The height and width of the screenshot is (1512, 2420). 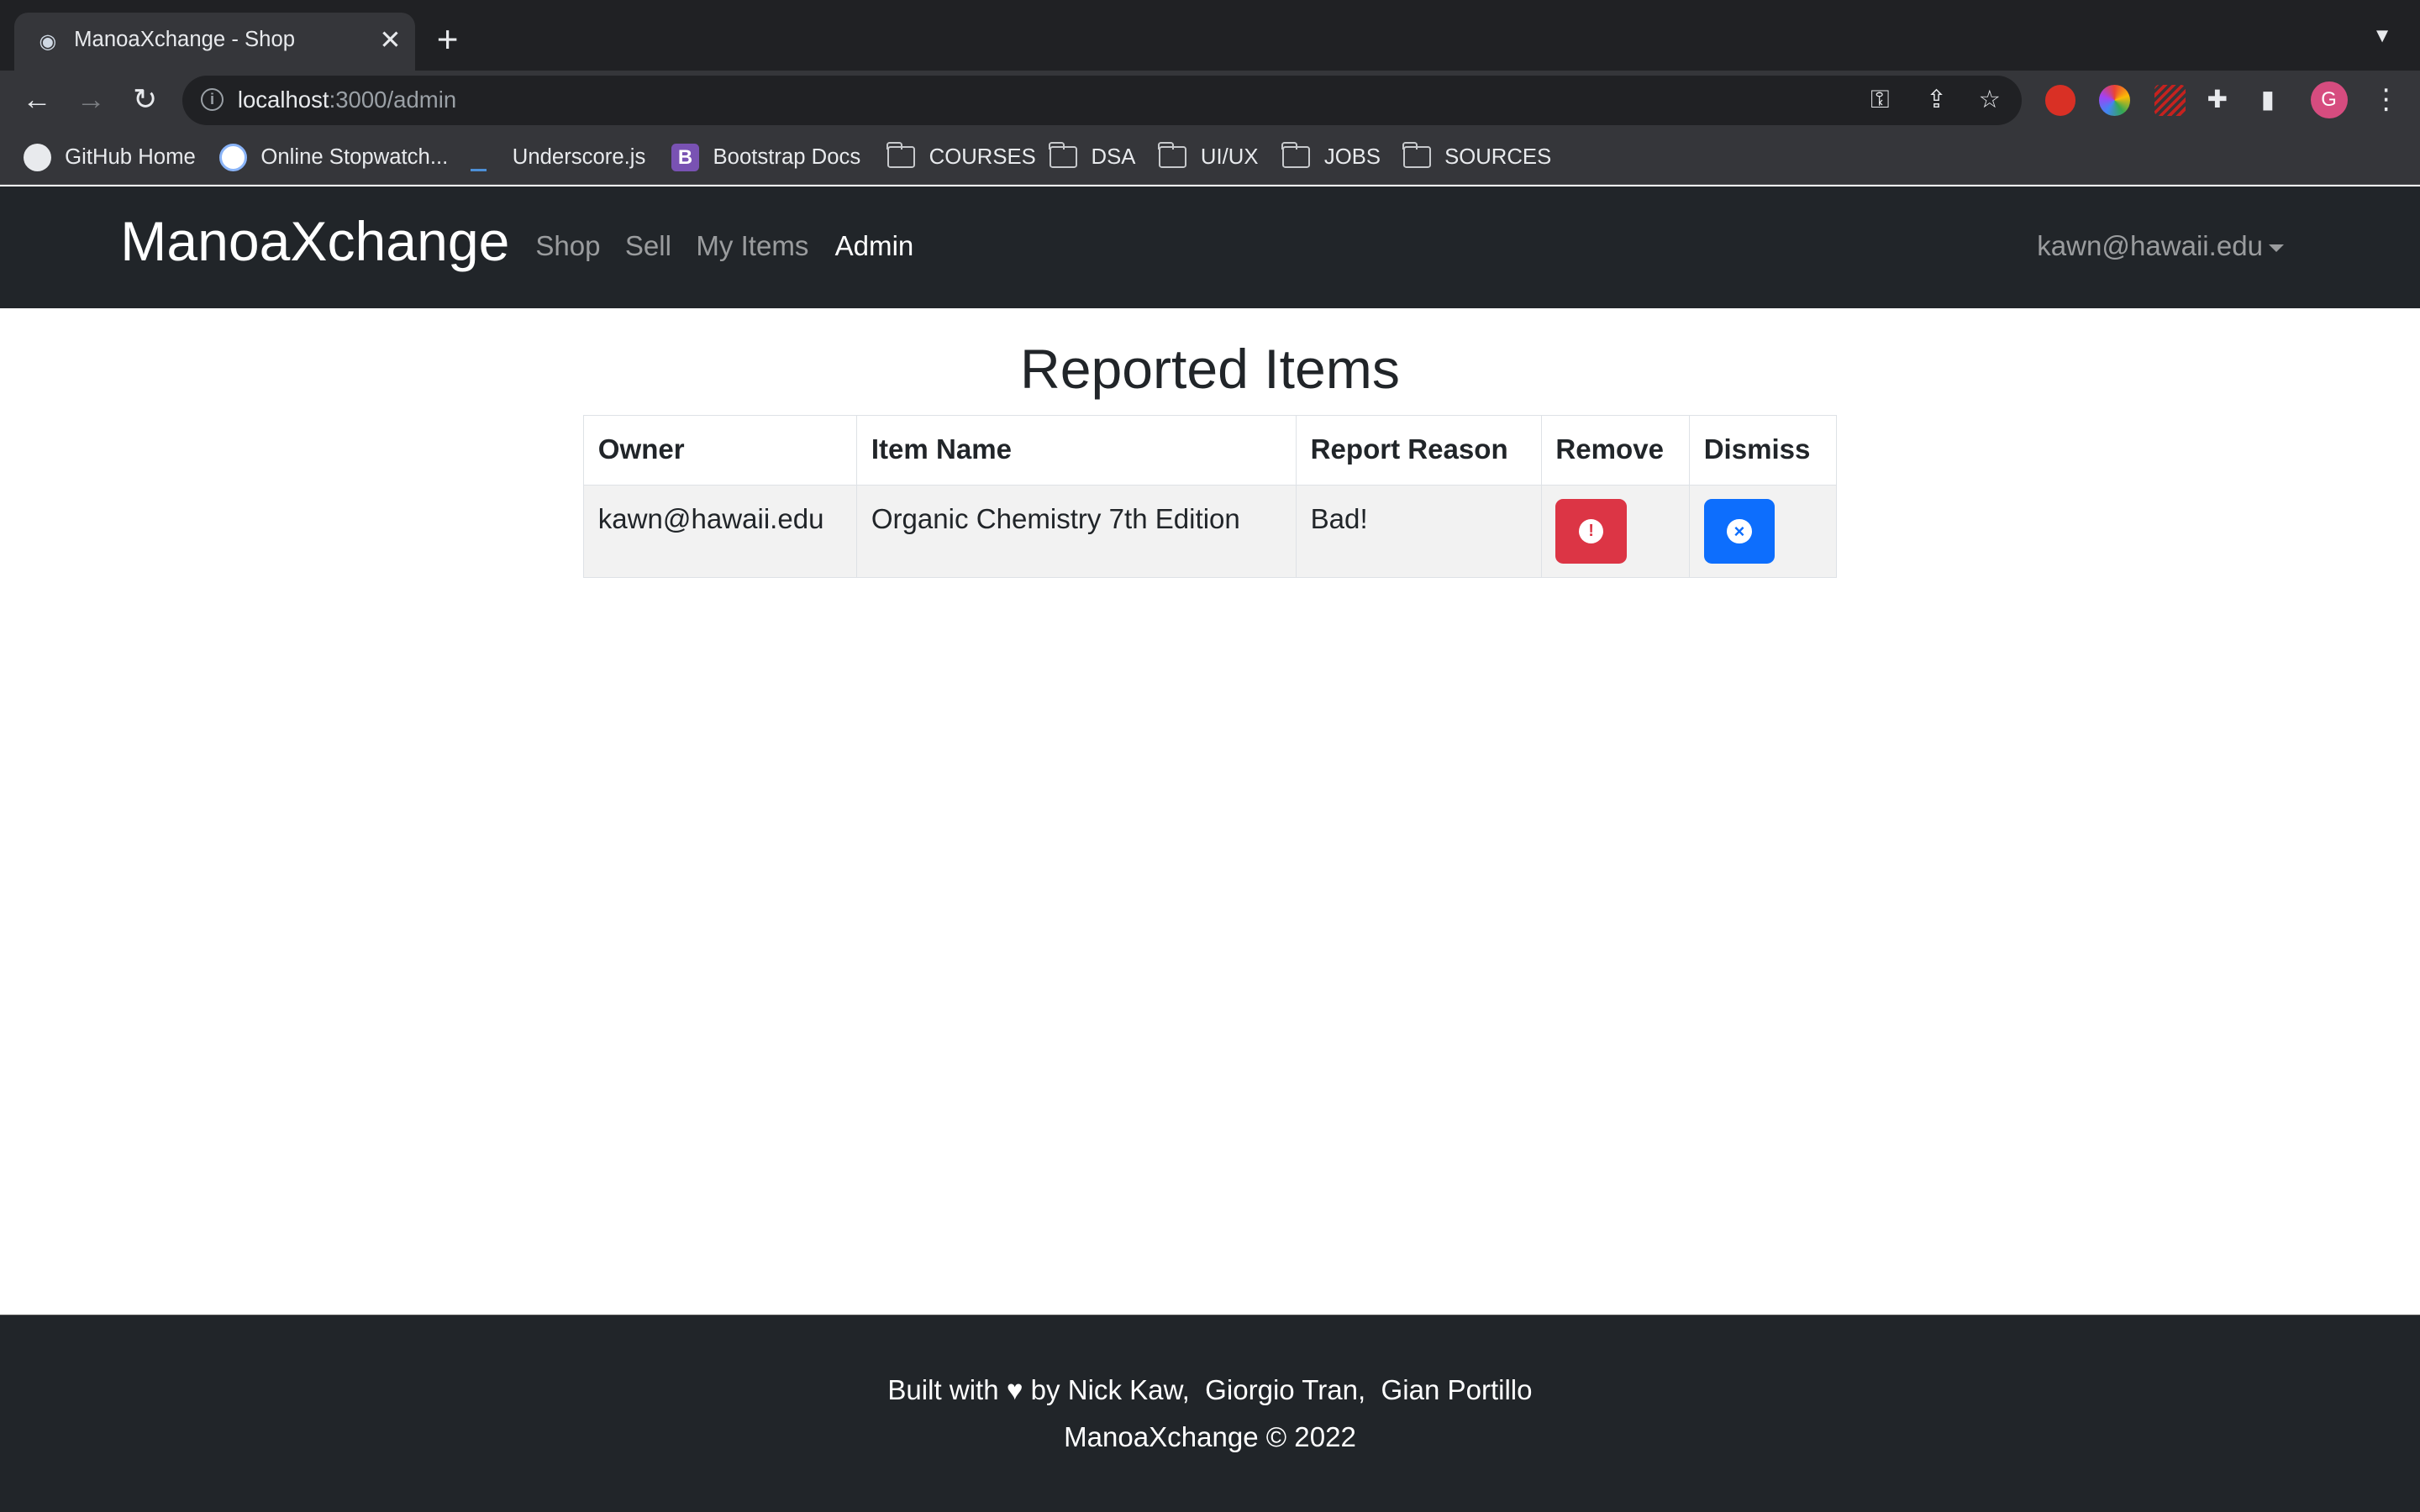 What do you see at coordinates (1209, 370) in the screenshot?
I see `page-title: Reported Items` at bounding box center [1209, 370].